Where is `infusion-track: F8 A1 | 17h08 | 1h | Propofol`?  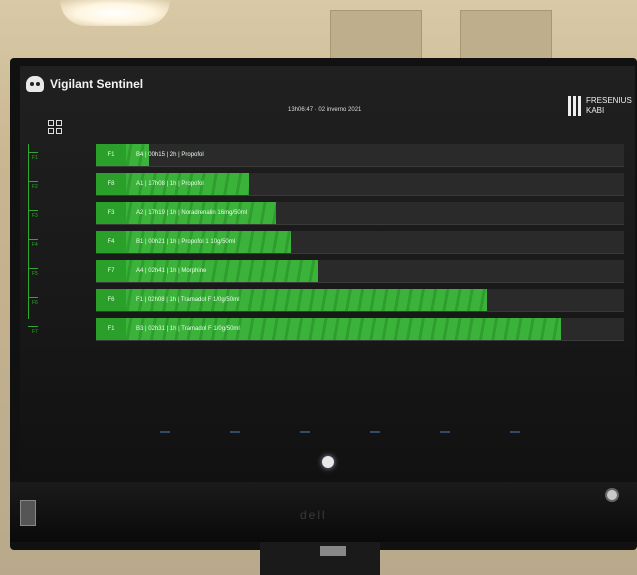
infusion-track: F8 A1 | 17h08 | 1h | Propofol is located at coordinates (360, 184).